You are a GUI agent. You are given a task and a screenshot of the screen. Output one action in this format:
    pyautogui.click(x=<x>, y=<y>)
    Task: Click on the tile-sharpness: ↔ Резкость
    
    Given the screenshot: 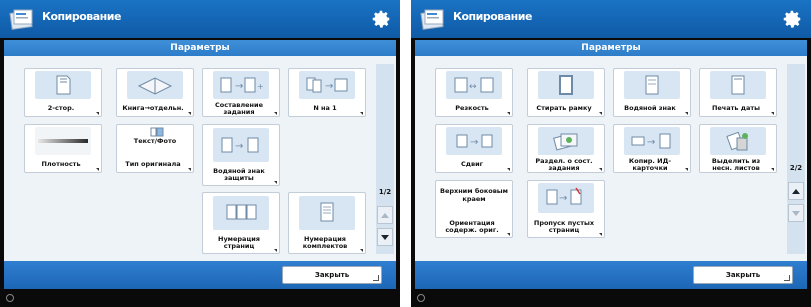 What is the action you would take?
    pyautogui.click(x=474, y=92)
    